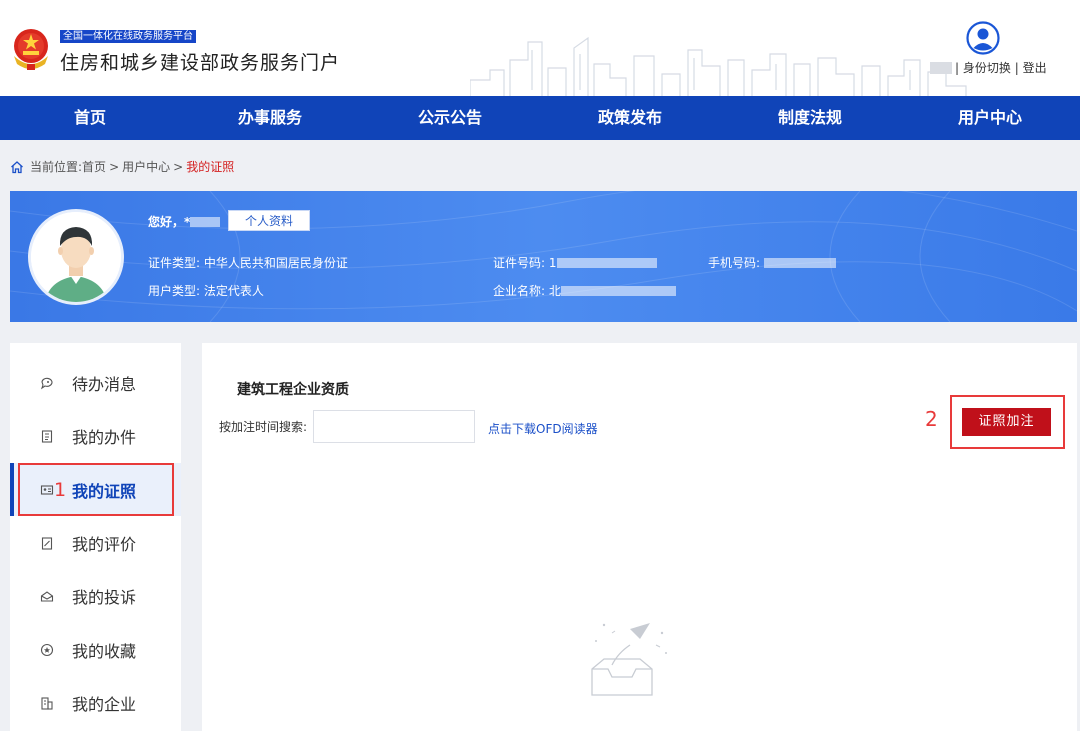  What do you see at coordinates (60, 490) in the screenshot?
I see `annotation-step-1: 1` at bounding box center [60, 490].